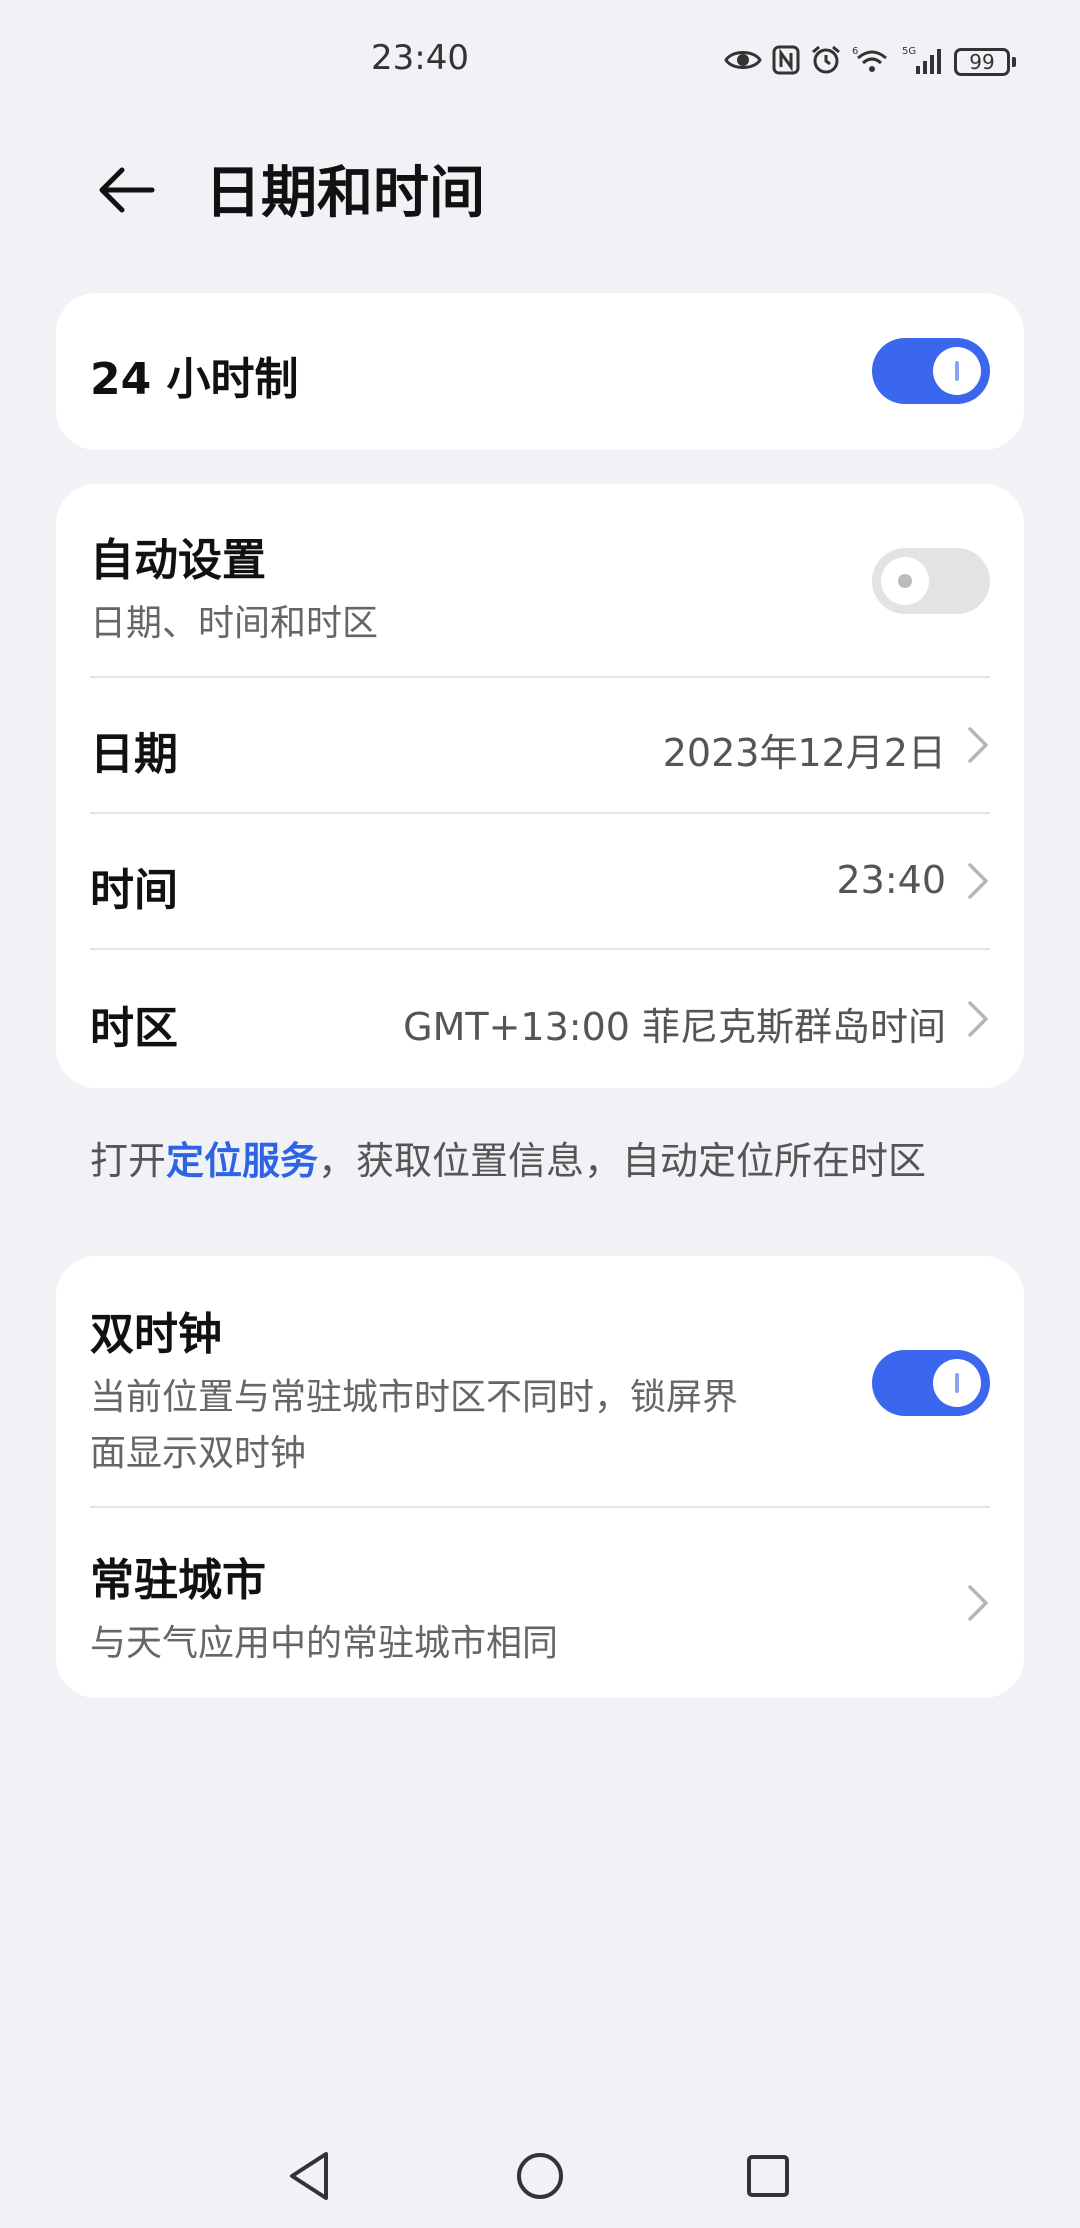  I want to click on time-label: 时间, so click(134, 890).